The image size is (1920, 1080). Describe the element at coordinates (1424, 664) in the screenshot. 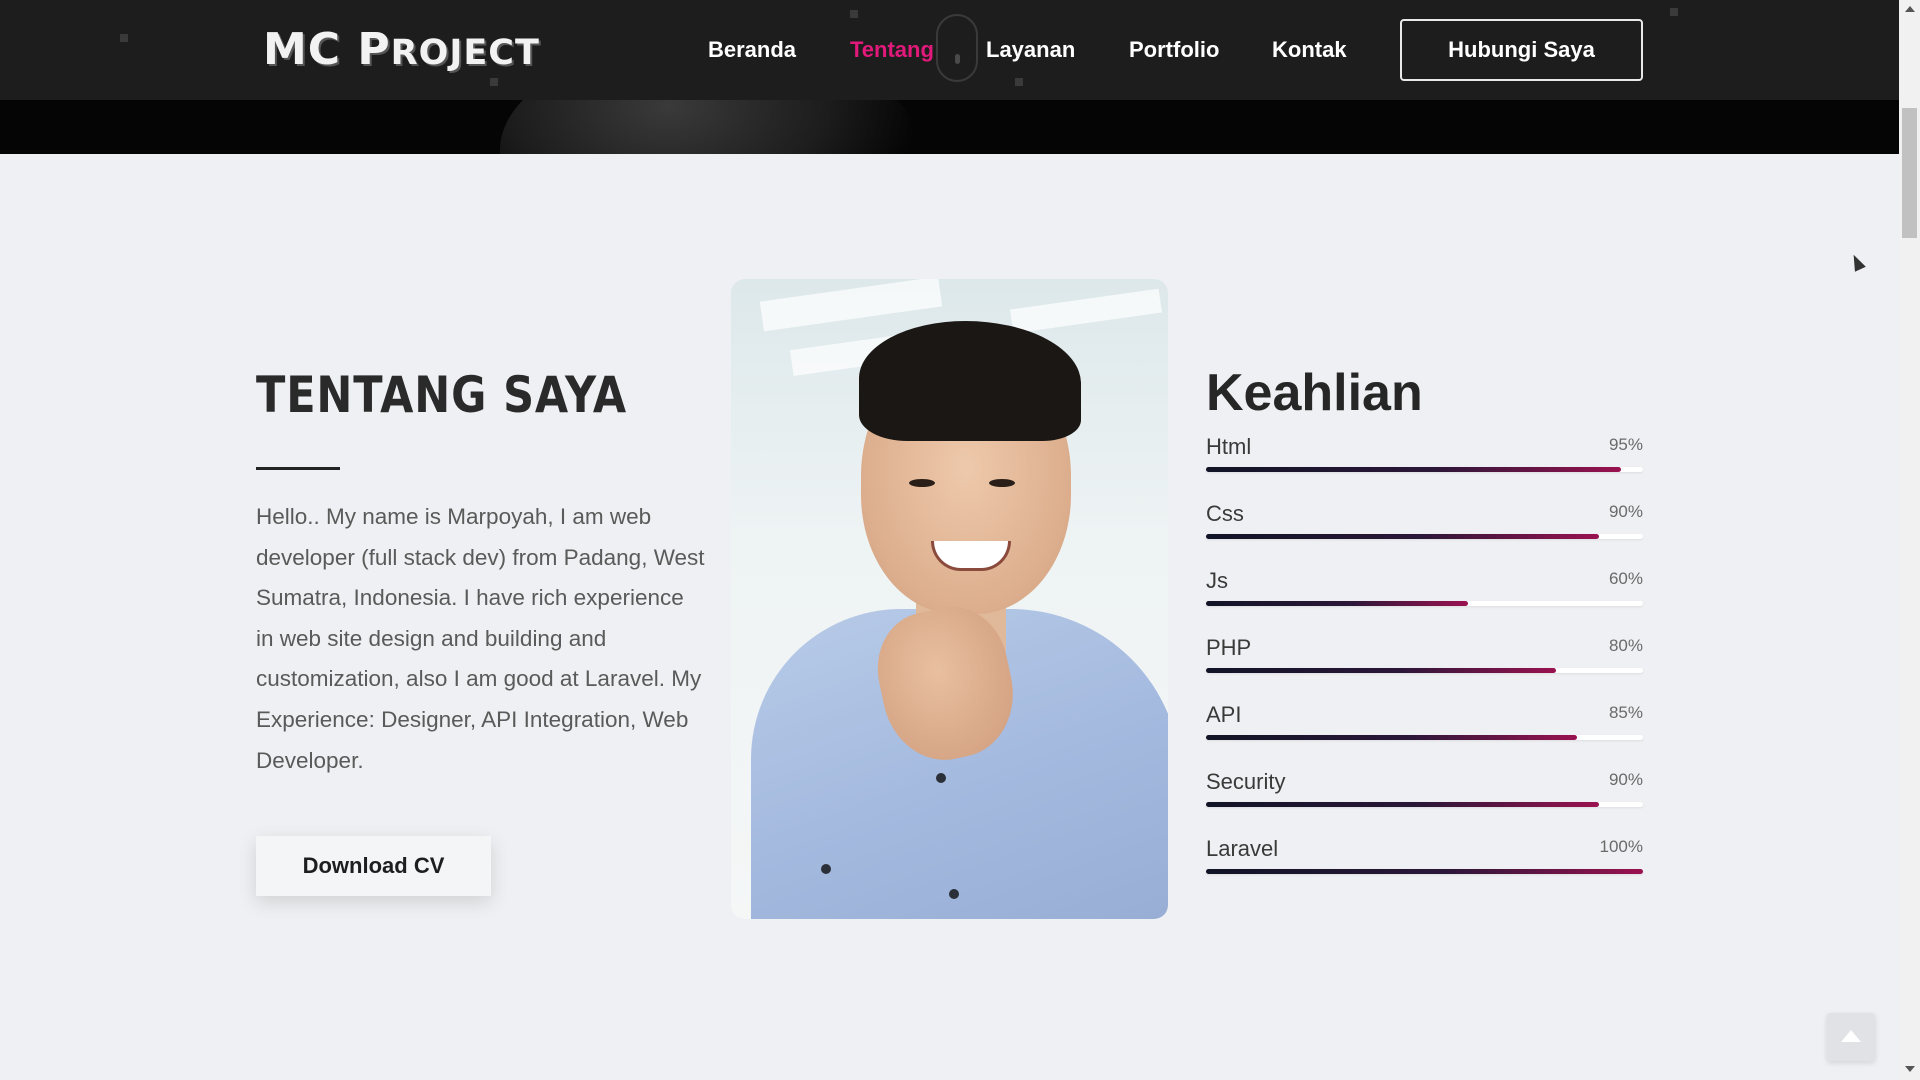

I see `skill-php: PHP 80%` at that location.